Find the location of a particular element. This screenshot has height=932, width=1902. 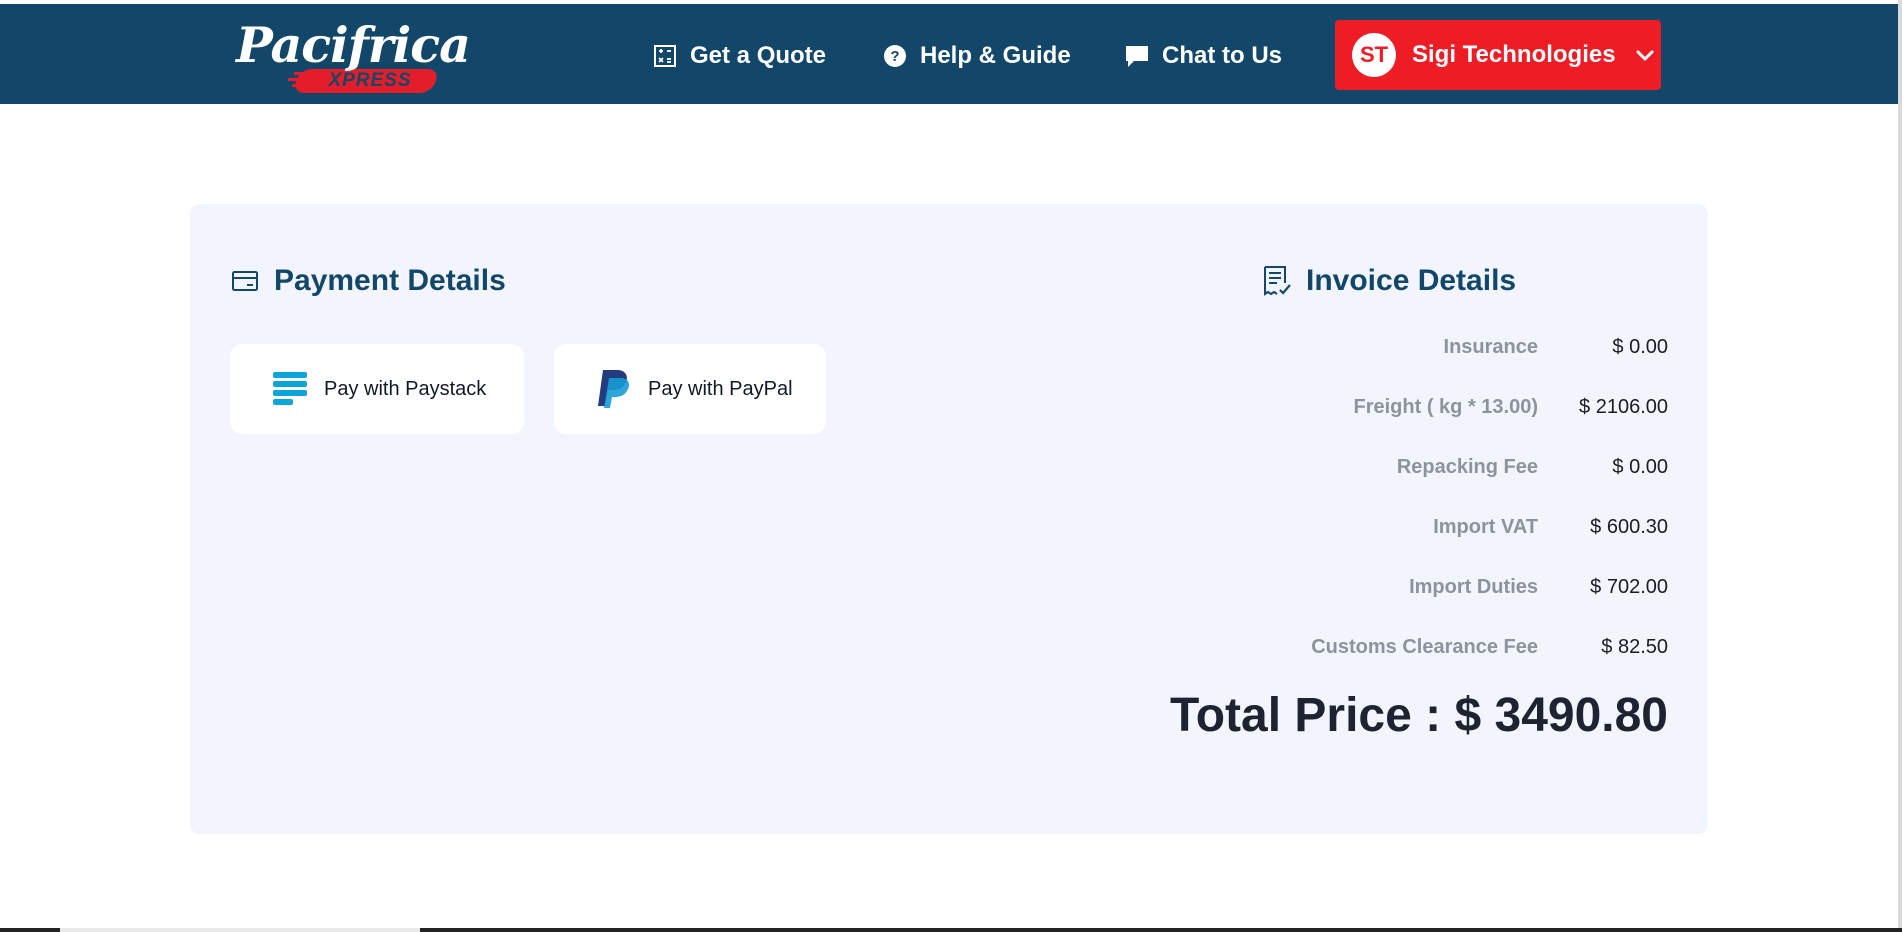

pay-with-paypal-label: Pay with PayPal is located at coordinates (720, 388).